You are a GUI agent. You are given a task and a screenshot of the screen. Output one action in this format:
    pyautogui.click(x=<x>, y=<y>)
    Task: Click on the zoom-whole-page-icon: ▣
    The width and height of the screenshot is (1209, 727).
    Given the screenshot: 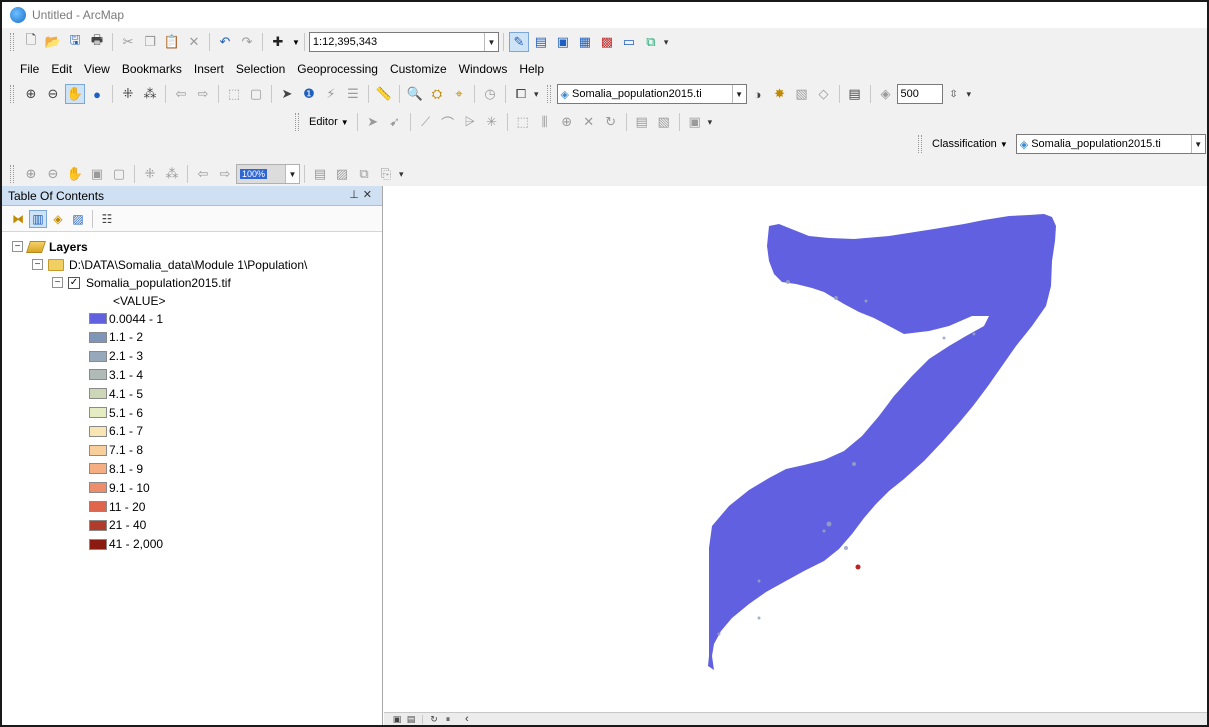 What is the action you would take?
    pyautogui.click(x=97, y=174)
    